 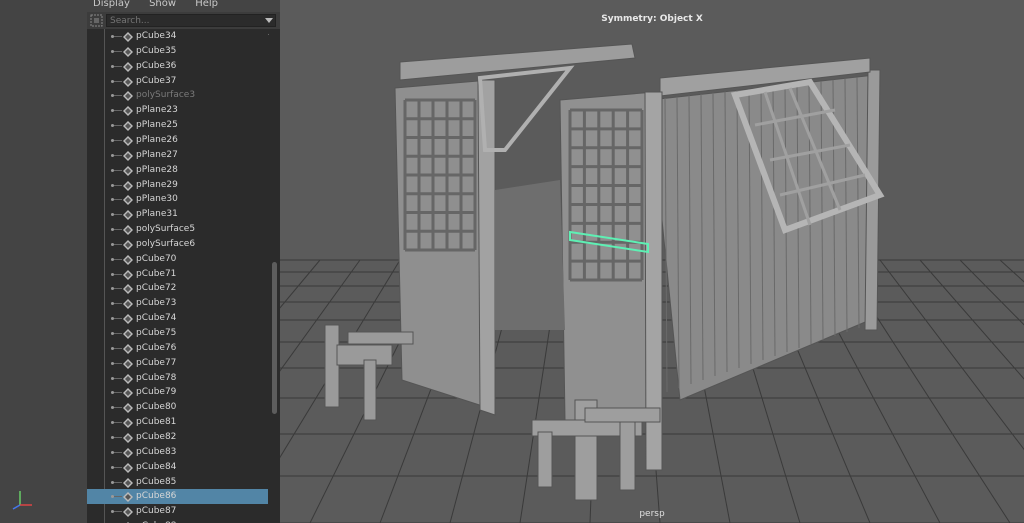 What do you see at coordinates (177, 363) in the screenshot?
I see `outliner-item: pCube77` at bounding box center [177, 363].